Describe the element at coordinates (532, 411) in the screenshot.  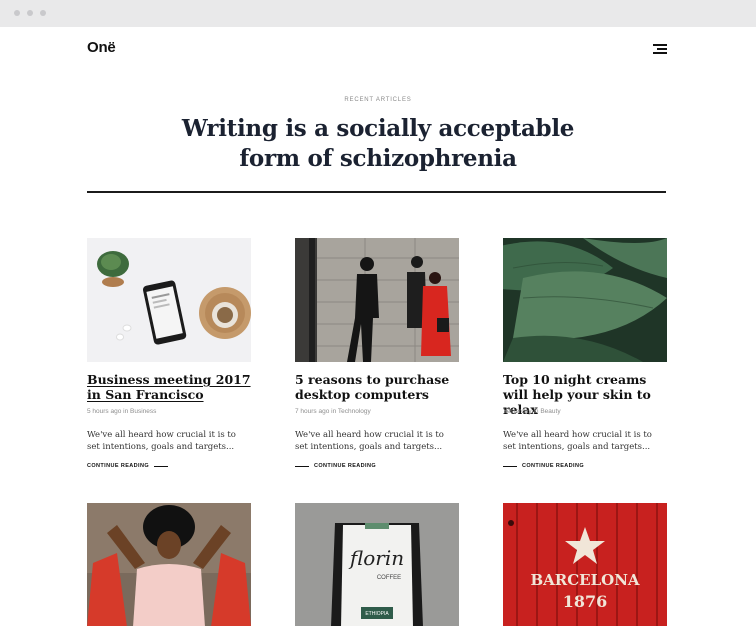
I see `article-meta: Yesterday in Beauty` at that location.